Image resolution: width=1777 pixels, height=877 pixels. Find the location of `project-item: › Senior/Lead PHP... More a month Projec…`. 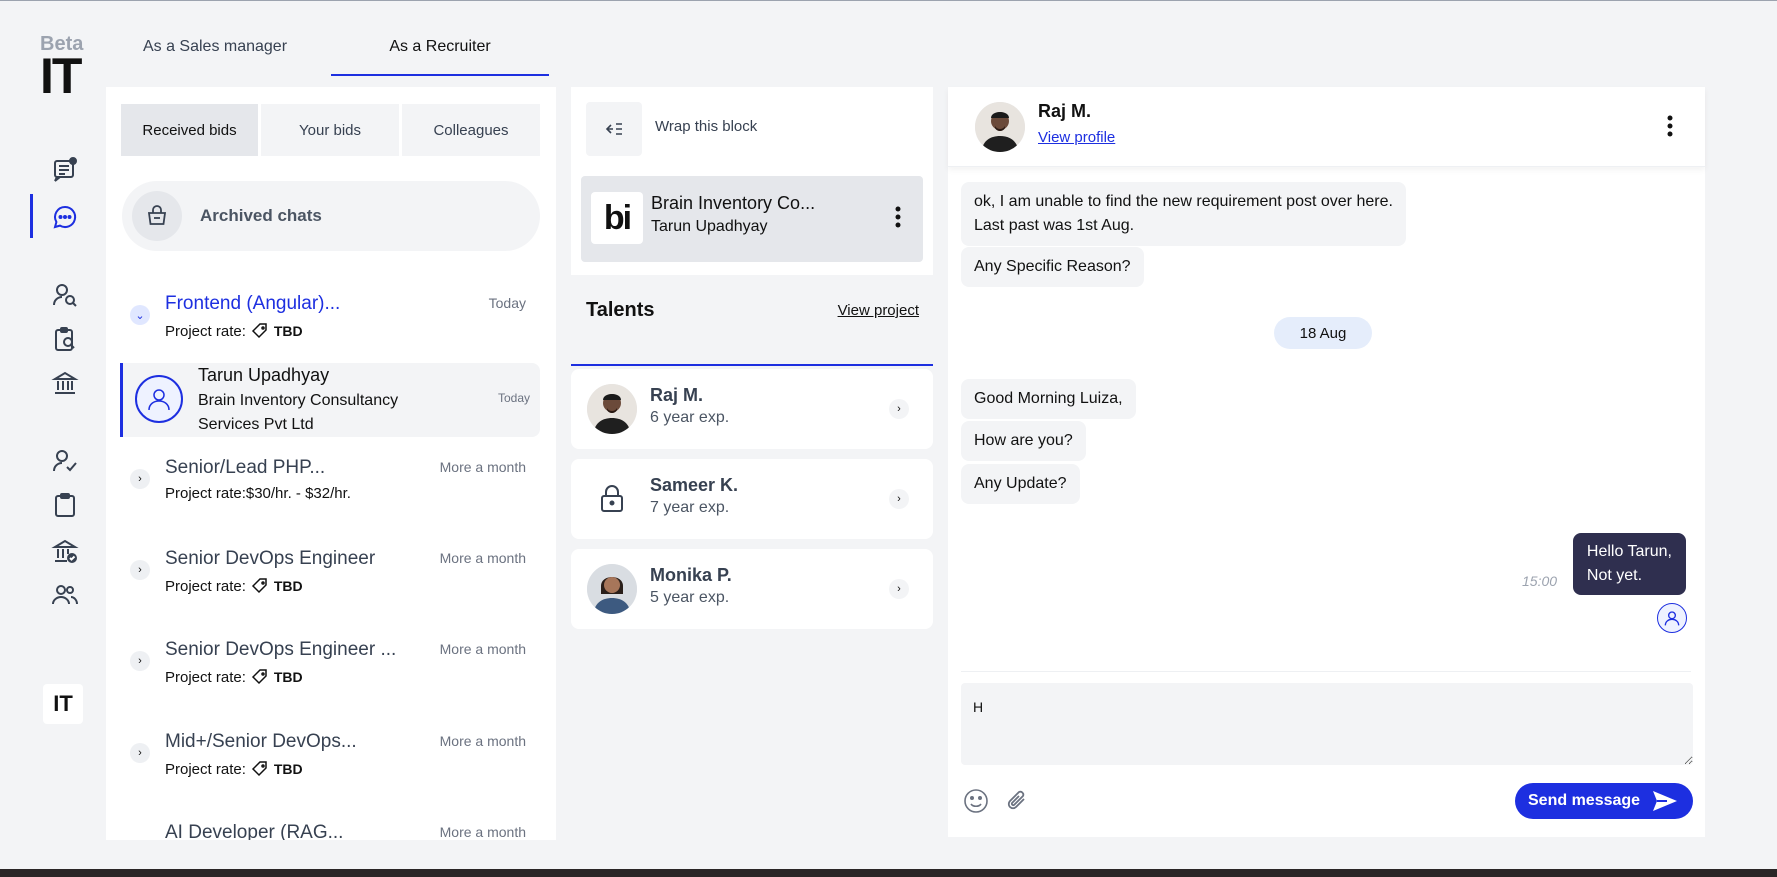

project-item: › Senior/Lead PHP... More a month Projec… is located at coordinates (330, 487).